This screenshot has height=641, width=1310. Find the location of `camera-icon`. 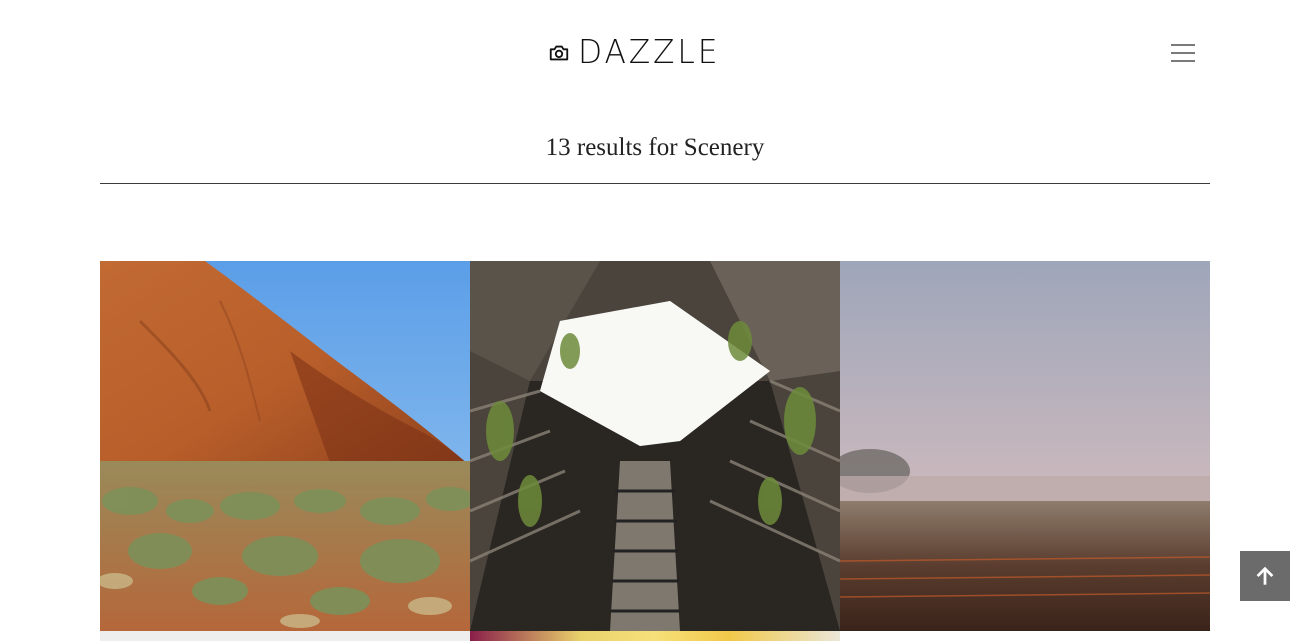

camera-icon is located at coordinates (559, 53).